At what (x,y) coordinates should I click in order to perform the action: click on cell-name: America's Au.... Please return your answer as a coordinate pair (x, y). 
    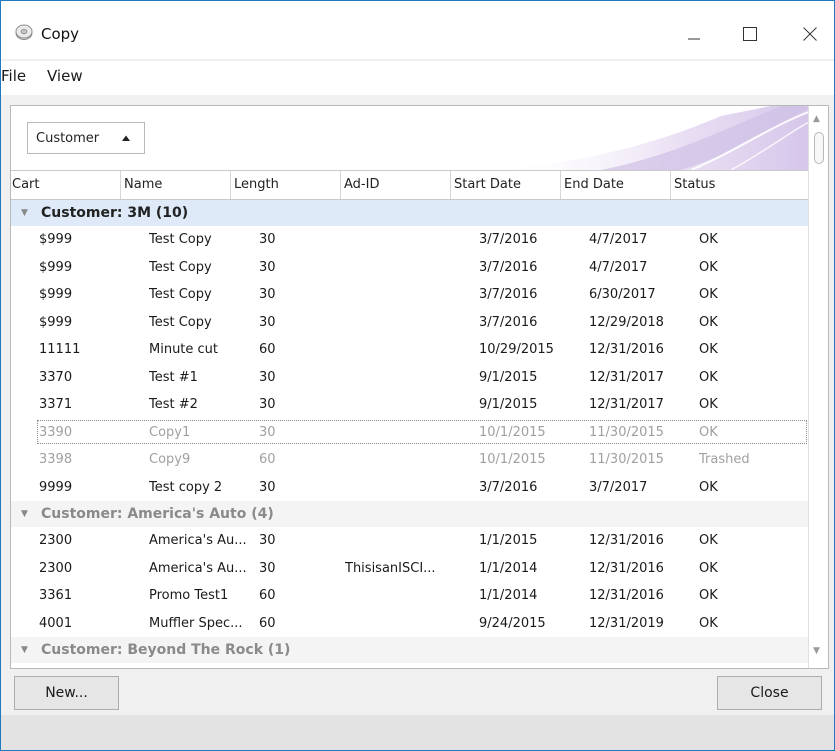
    Looking at the image, I should click on (198, 568).